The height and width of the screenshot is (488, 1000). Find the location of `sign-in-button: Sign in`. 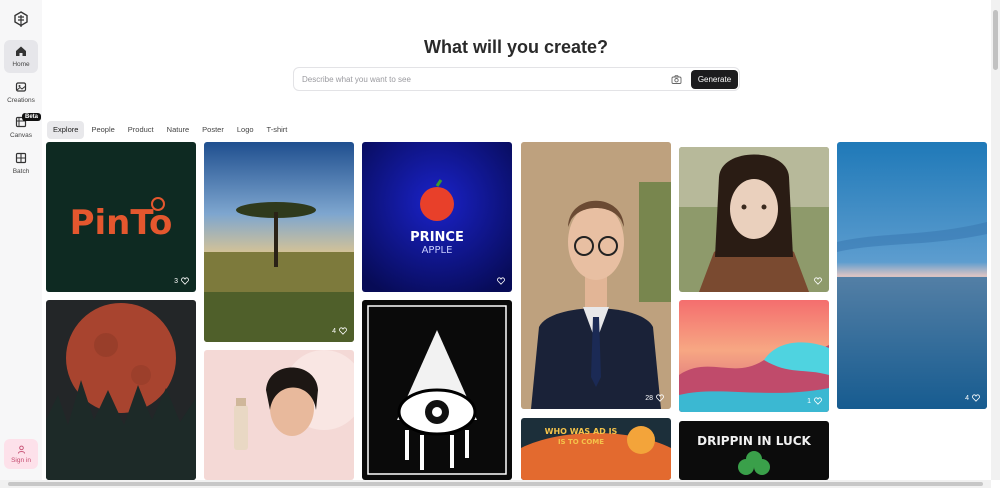

sign-in-button: Sign in is located at coordinates (21, 454).